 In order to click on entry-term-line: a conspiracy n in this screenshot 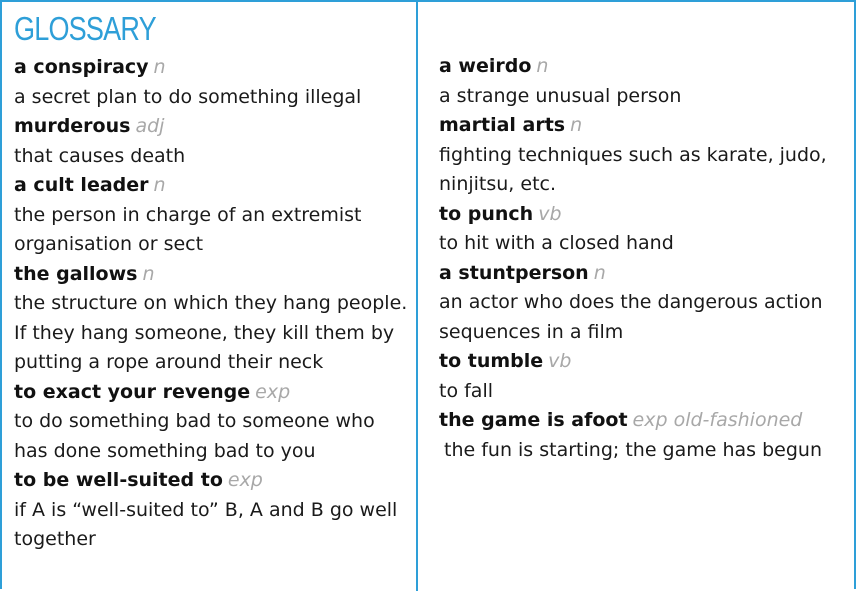, I will do `click(212, 68)`.